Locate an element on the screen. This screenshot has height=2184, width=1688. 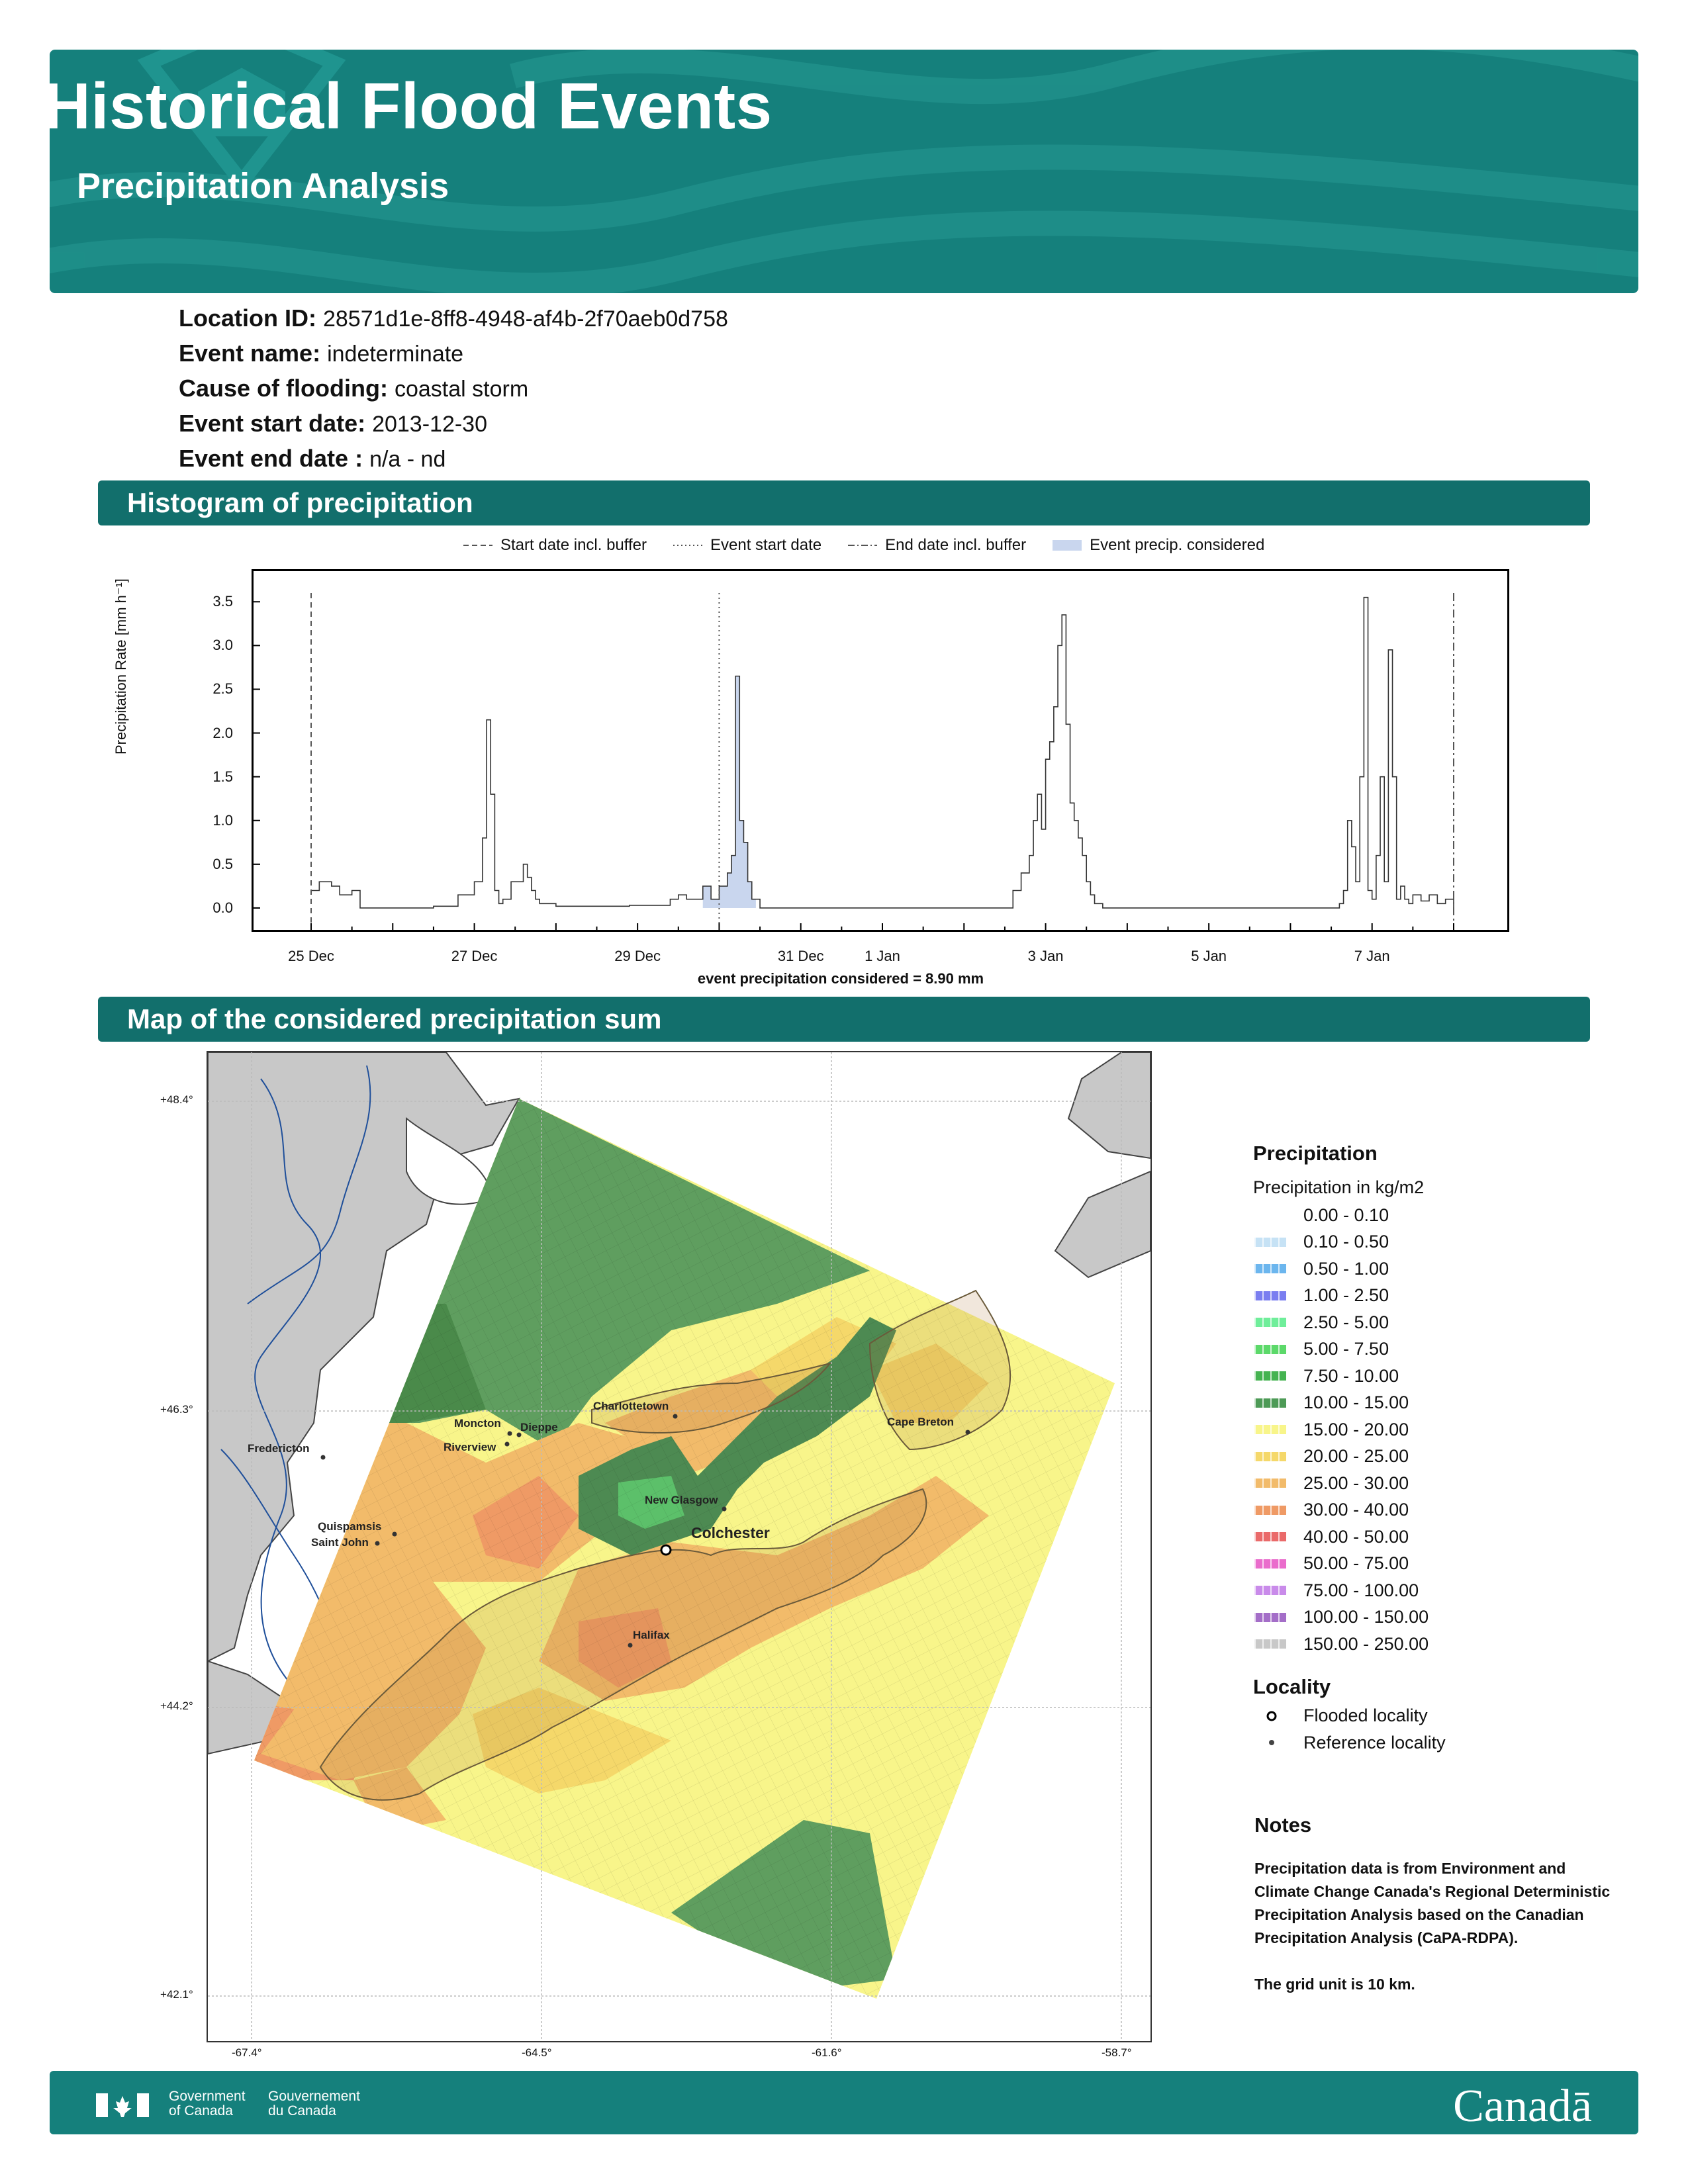
lat-label: +42.1° is located at coordinates (176, 1994).